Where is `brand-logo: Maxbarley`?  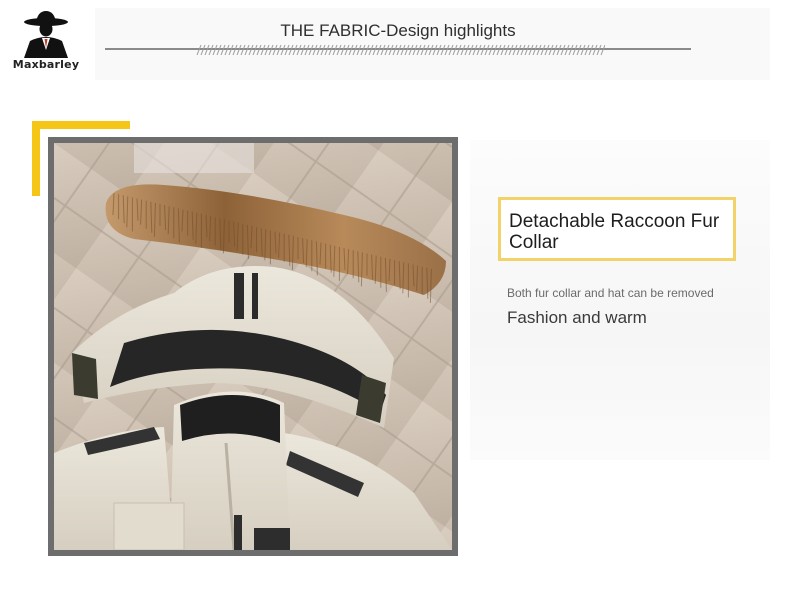
brand-logo: Maxbarley is located at coordinates (46, 45).